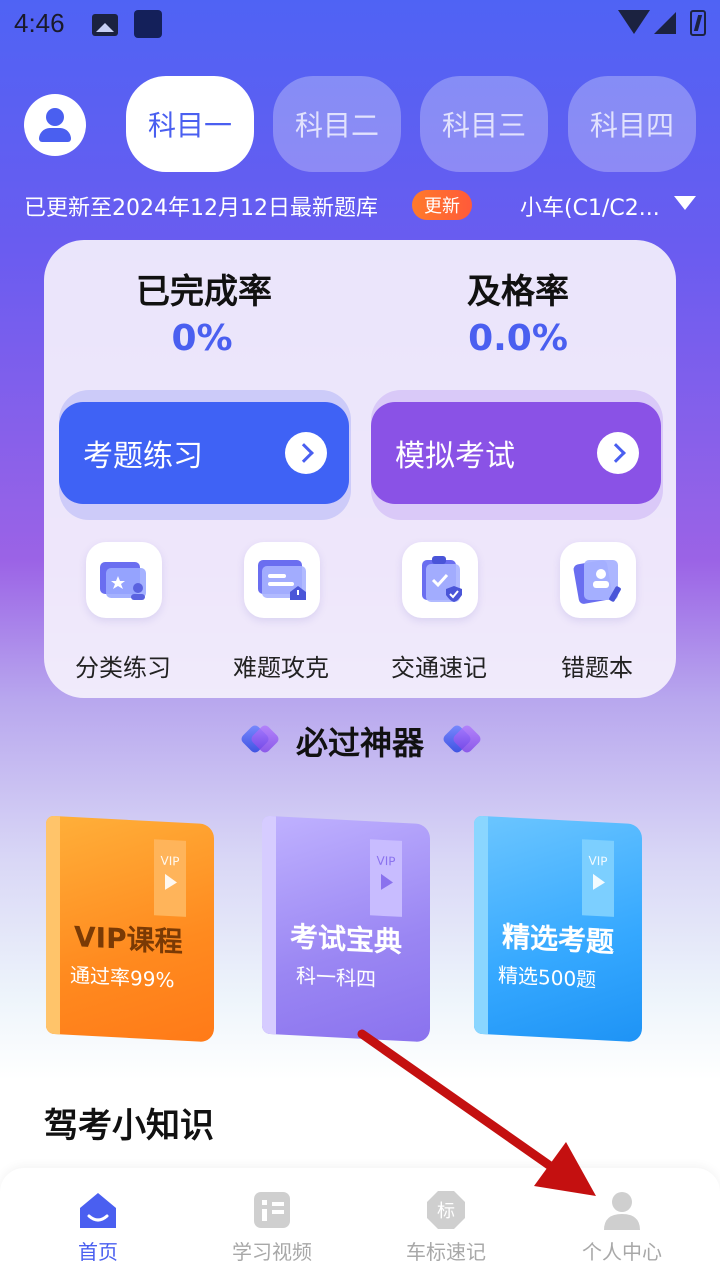 Image resolution: width=720 pixels, height=1280 pixels. What do you see at coordinates (360, 25) in the screenshot?
I see `status-bar: 4:46` at bounding box center [360, 25].